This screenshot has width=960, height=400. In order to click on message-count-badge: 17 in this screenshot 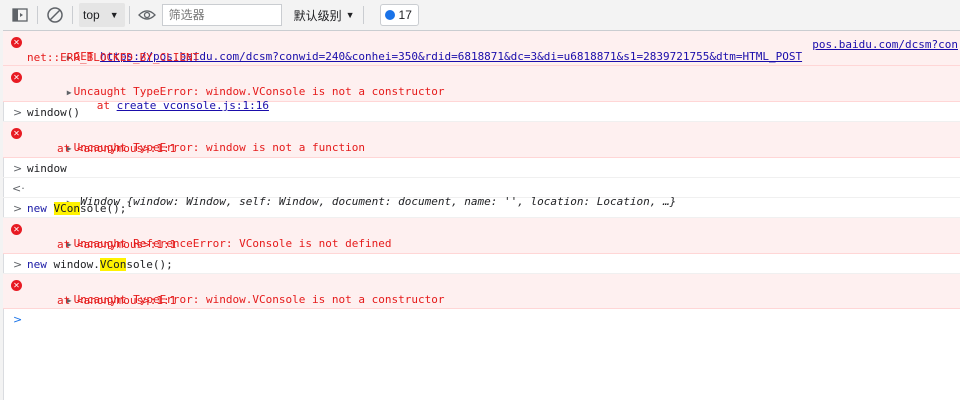, I will do `click(399, 15)`.